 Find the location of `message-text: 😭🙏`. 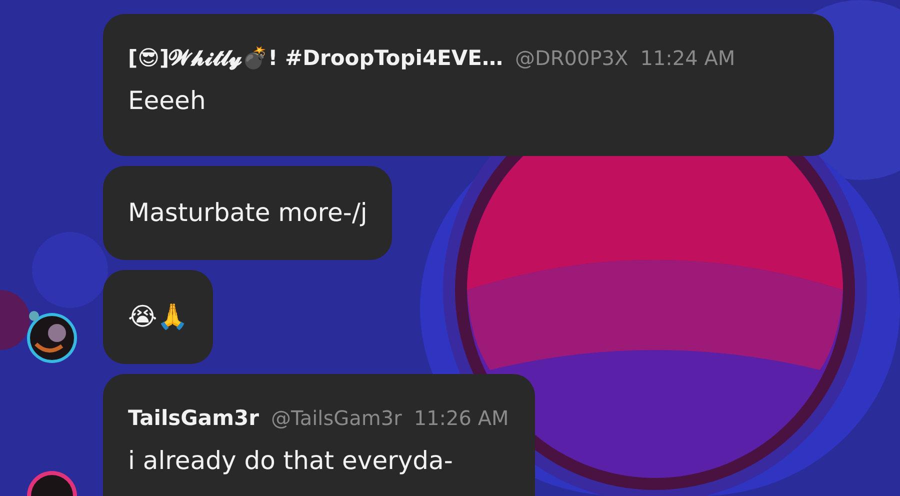

message-text: 😭🙏 is located at coordinates (158, 317).